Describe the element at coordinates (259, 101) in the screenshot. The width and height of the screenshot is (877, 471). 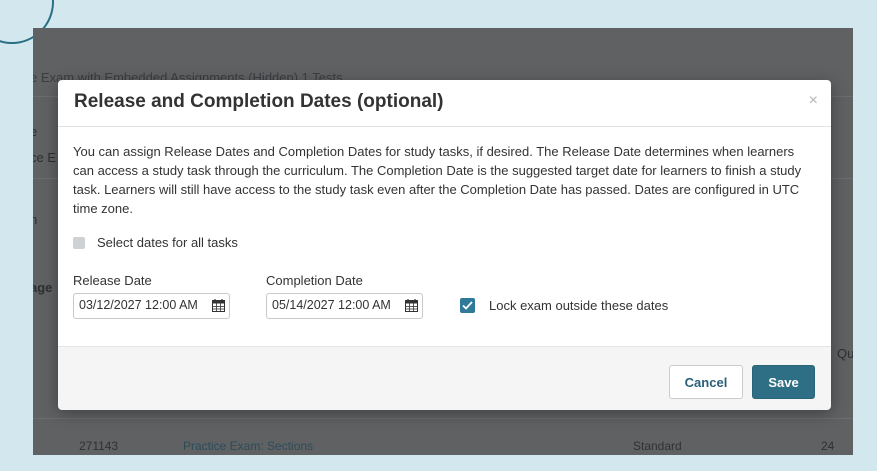
I see `modal-title: Release and Completion Dates (optional)` at that location.